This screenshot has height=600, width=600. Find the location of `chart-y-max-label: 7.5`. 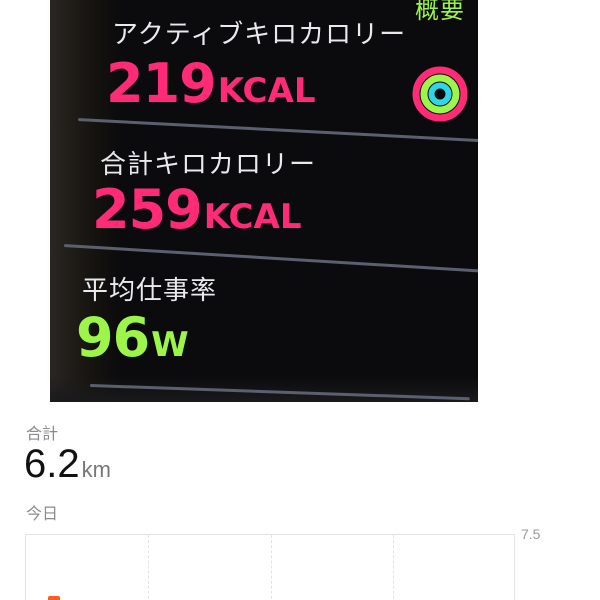

chart-y-max-label: 7.5 is located at coordinates (531, 534).